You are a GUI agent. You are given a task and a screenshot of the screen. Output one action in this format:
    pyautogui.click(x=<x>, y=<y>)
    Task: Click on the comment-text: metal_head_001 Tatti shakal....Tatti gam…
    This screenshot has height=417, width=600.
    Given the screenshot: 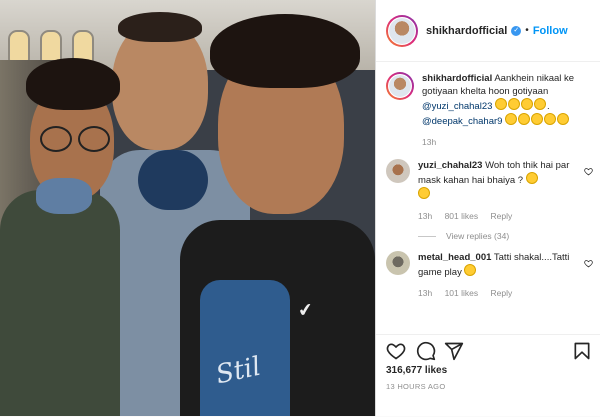 What is the action you would take?
    pyautogui.click(x=504, y=275)
    